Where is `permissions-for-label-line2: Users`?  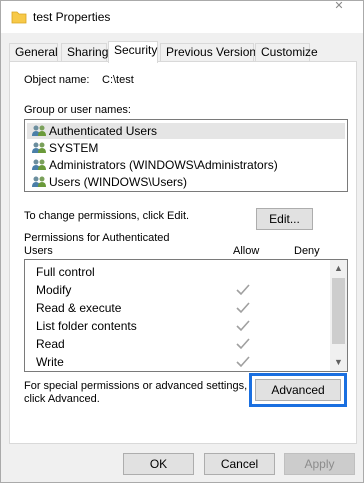
permissions-for-label-line2: Users is located at coordinates (38, 251).